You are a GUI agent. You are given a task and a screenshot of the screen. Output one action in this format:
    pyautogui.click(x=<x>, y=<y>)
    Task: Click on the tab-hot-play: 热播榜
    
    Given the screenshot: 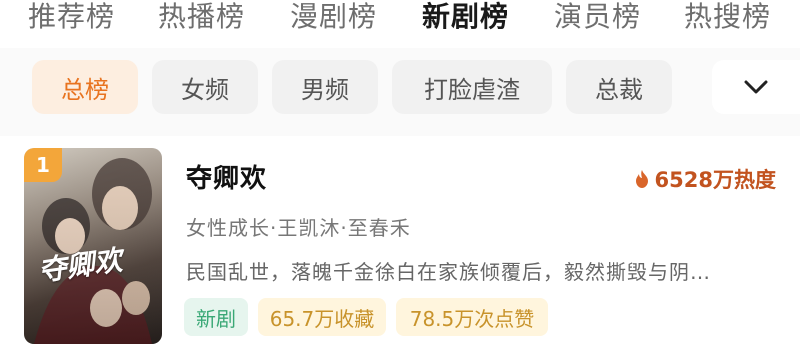 What is the action you would take?
    pyautogui.click(x=201, y=17)
    